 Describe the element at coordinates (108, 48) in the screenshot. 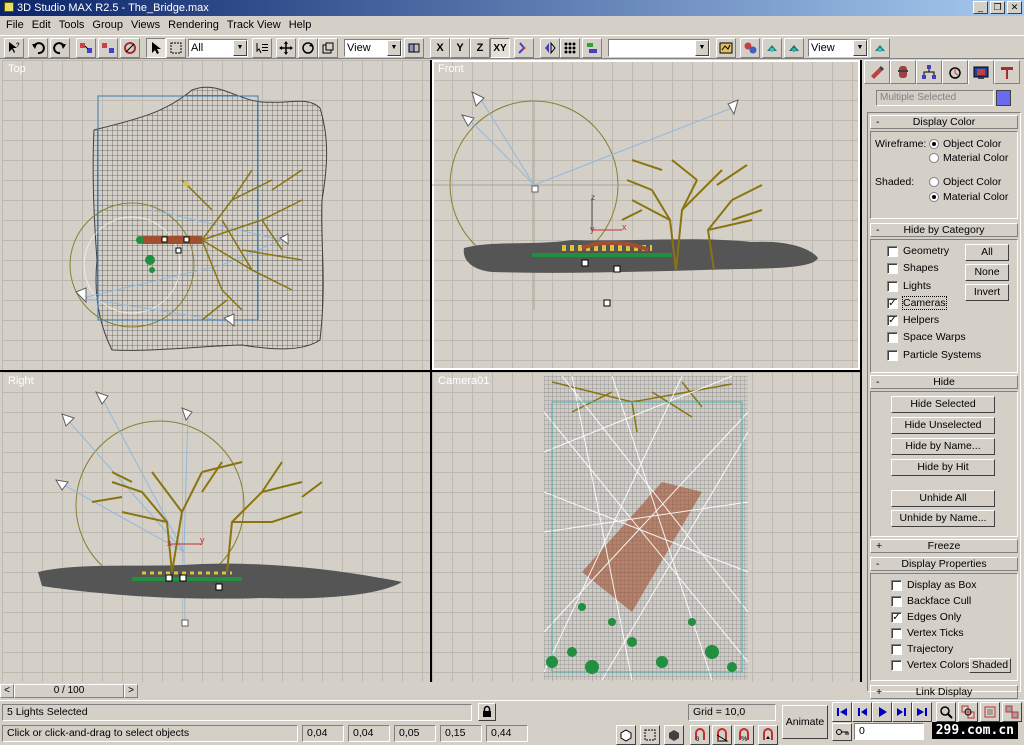

I see `unlink-selection-icon` at that location.